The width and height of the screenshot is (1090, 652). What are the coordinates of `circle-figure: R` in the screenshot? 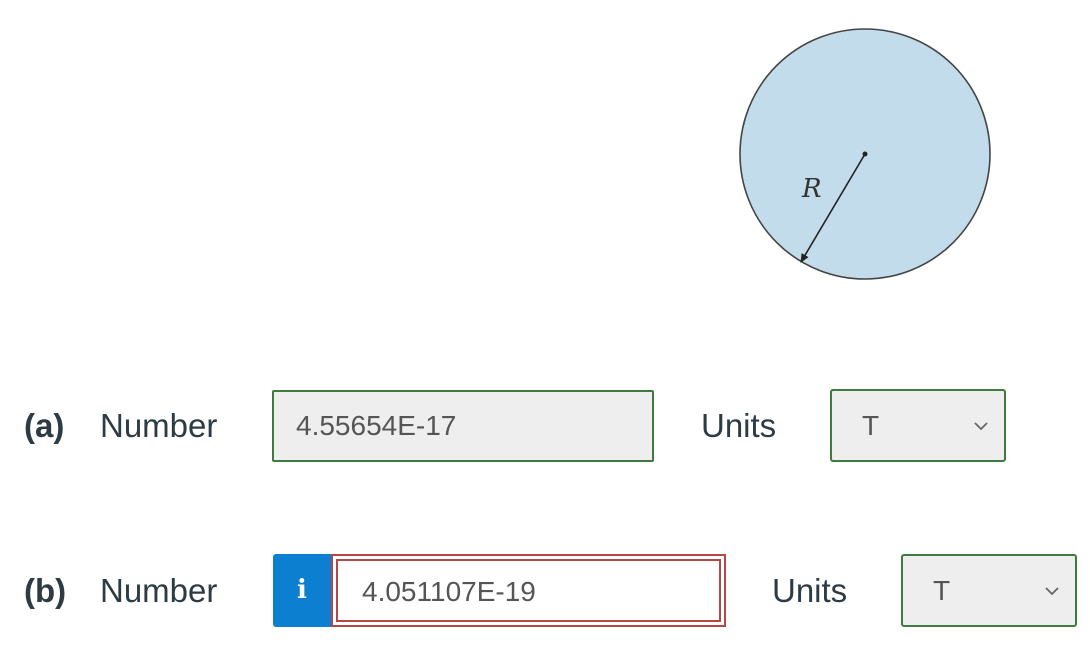 It's located at (865, 155).